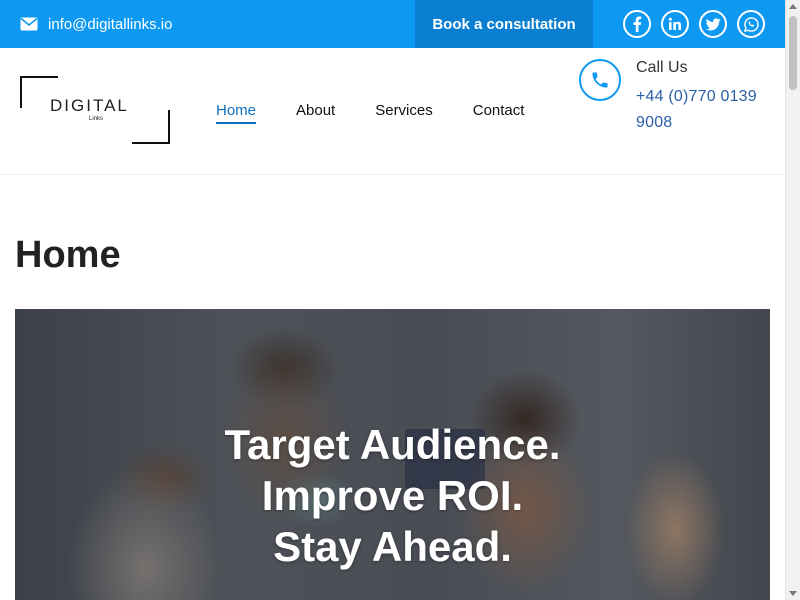 The image size is (800, 600). What do you see at coordinates (637, 24) in the screenshot?
I see `facebook-icon` at bounding box center [637, 24].